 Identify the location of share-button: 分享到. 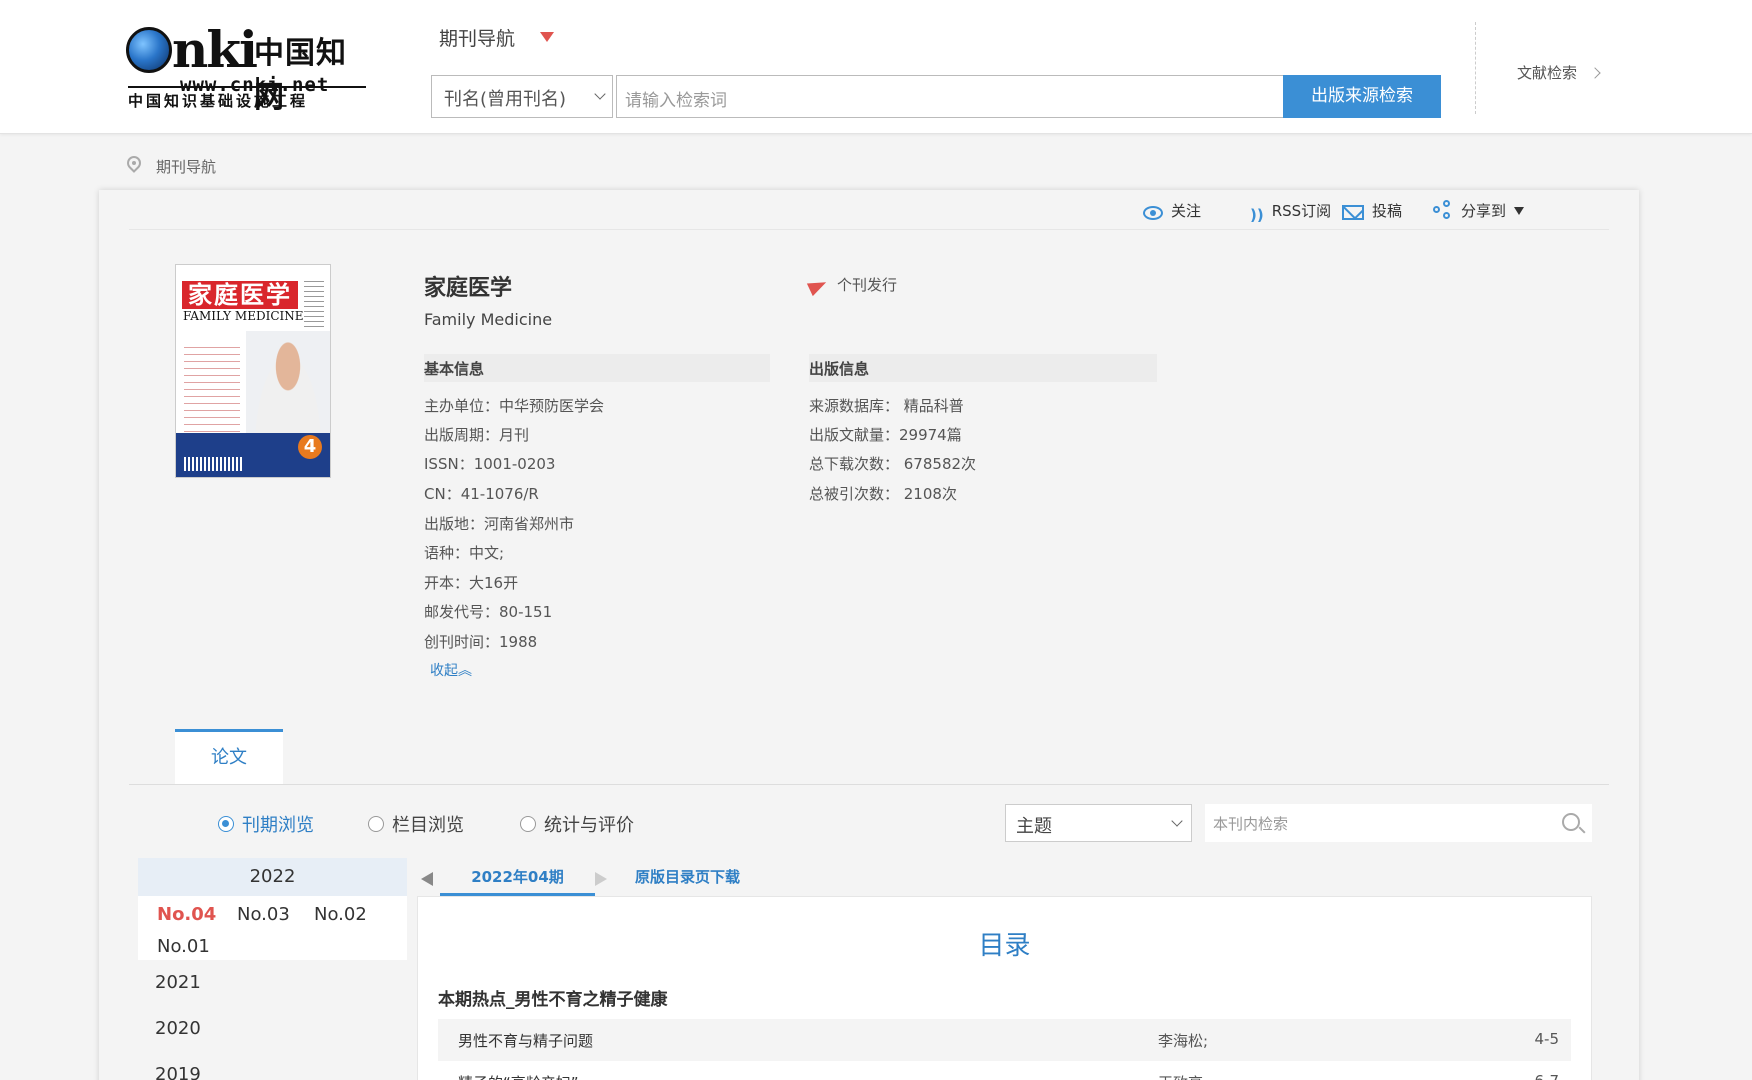
(1479, 210).